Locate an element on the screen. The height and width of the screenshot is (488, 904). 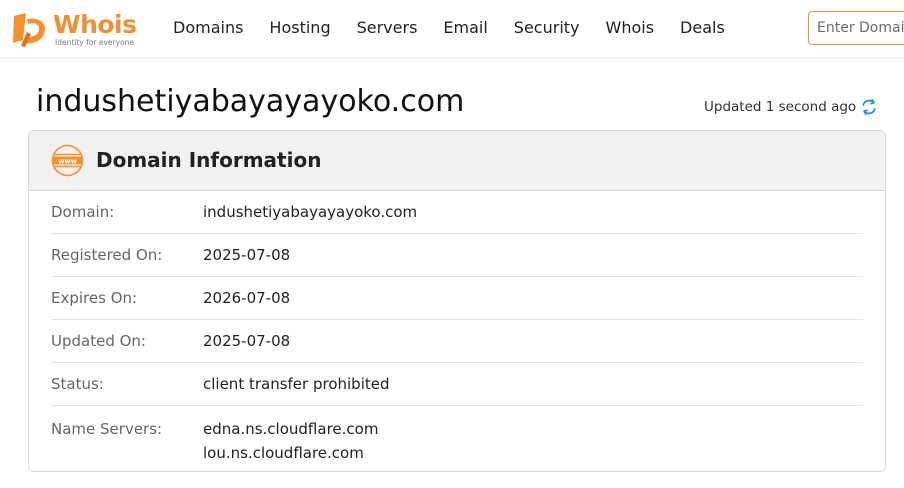
nav-link-servers: Servers is located at coordinates (387, 28).